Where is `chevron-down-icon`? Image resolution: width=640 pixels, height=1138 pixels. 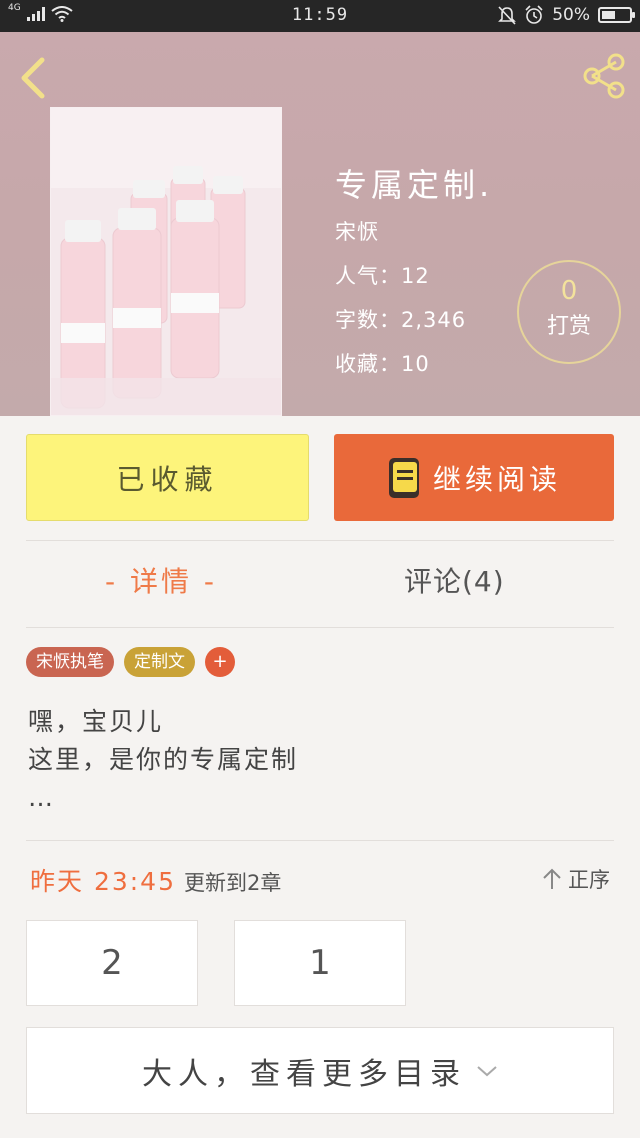
chevron-down-icon is located at coordinates (487, 1070).